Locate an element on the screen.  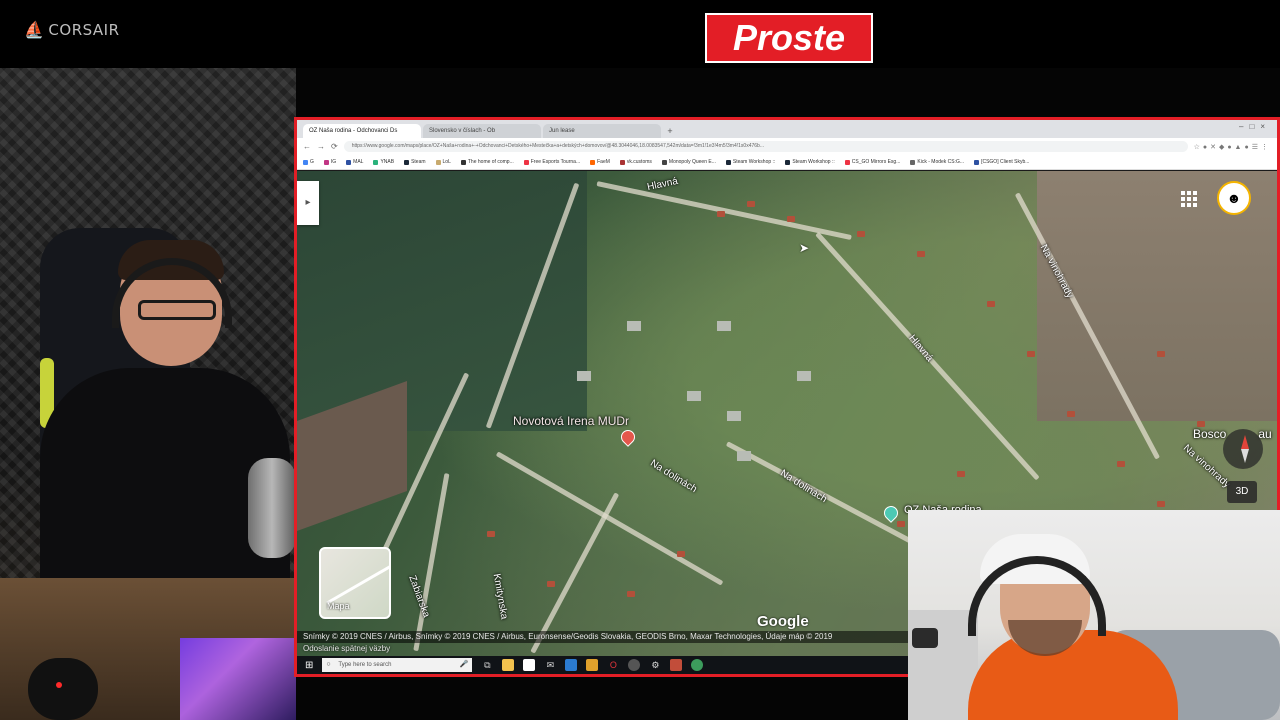
chrome-icon is located at coordinates (634, 665).